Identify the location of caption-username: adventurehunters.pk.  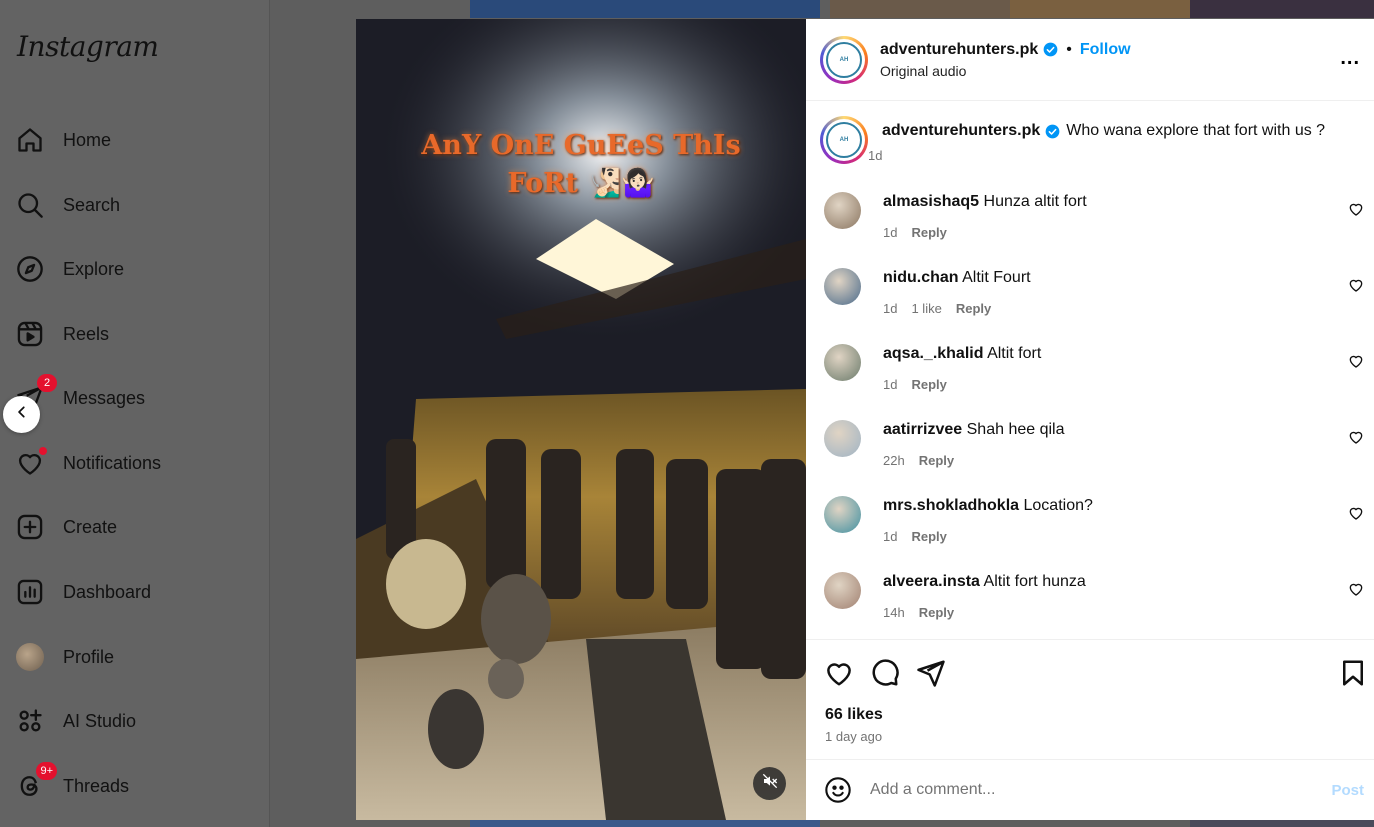
(961, 131).